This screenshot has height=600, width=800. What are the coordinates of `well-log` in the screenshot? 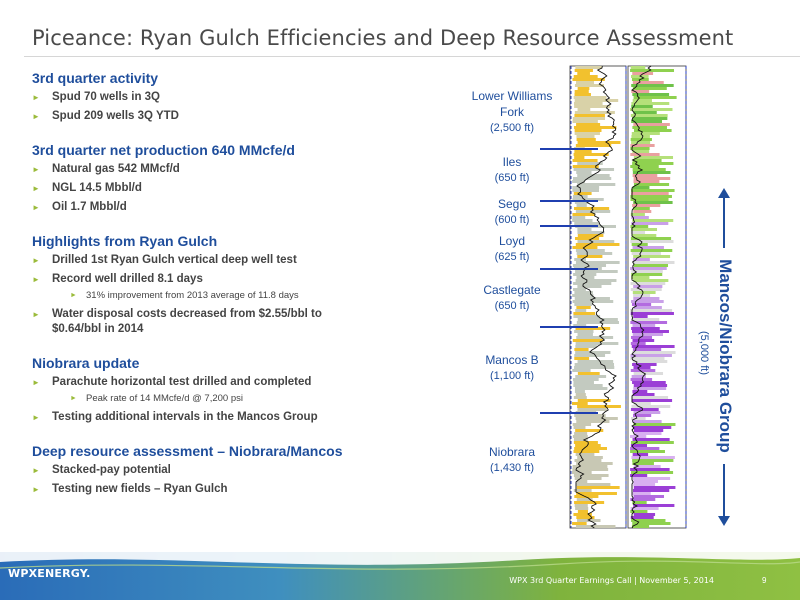 It's located at (628, 297).